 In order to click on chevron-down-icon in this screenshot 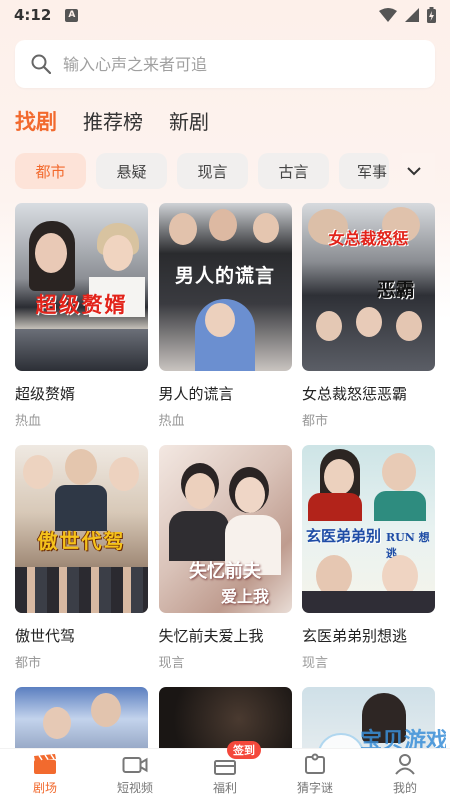, I will do `click(413, 171)`.